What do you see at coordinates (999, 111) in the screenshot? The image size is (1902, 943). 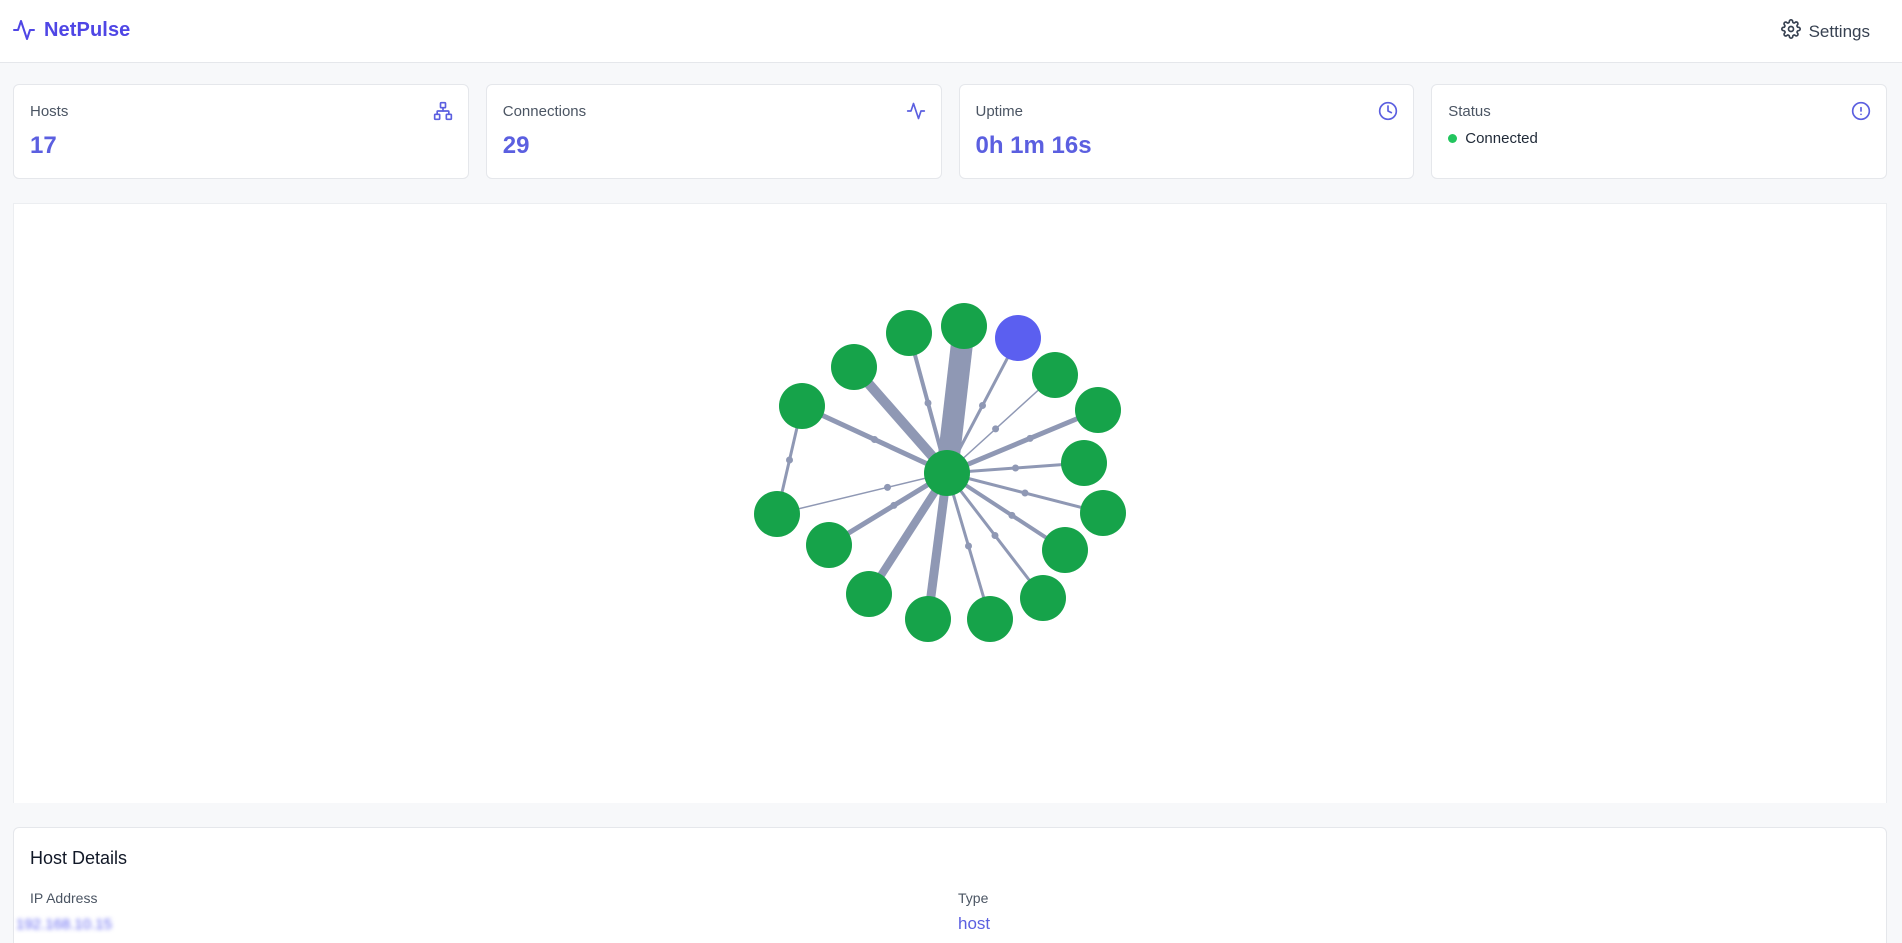 I see `stat-title: Uptime` at bounding box center [999, 111].